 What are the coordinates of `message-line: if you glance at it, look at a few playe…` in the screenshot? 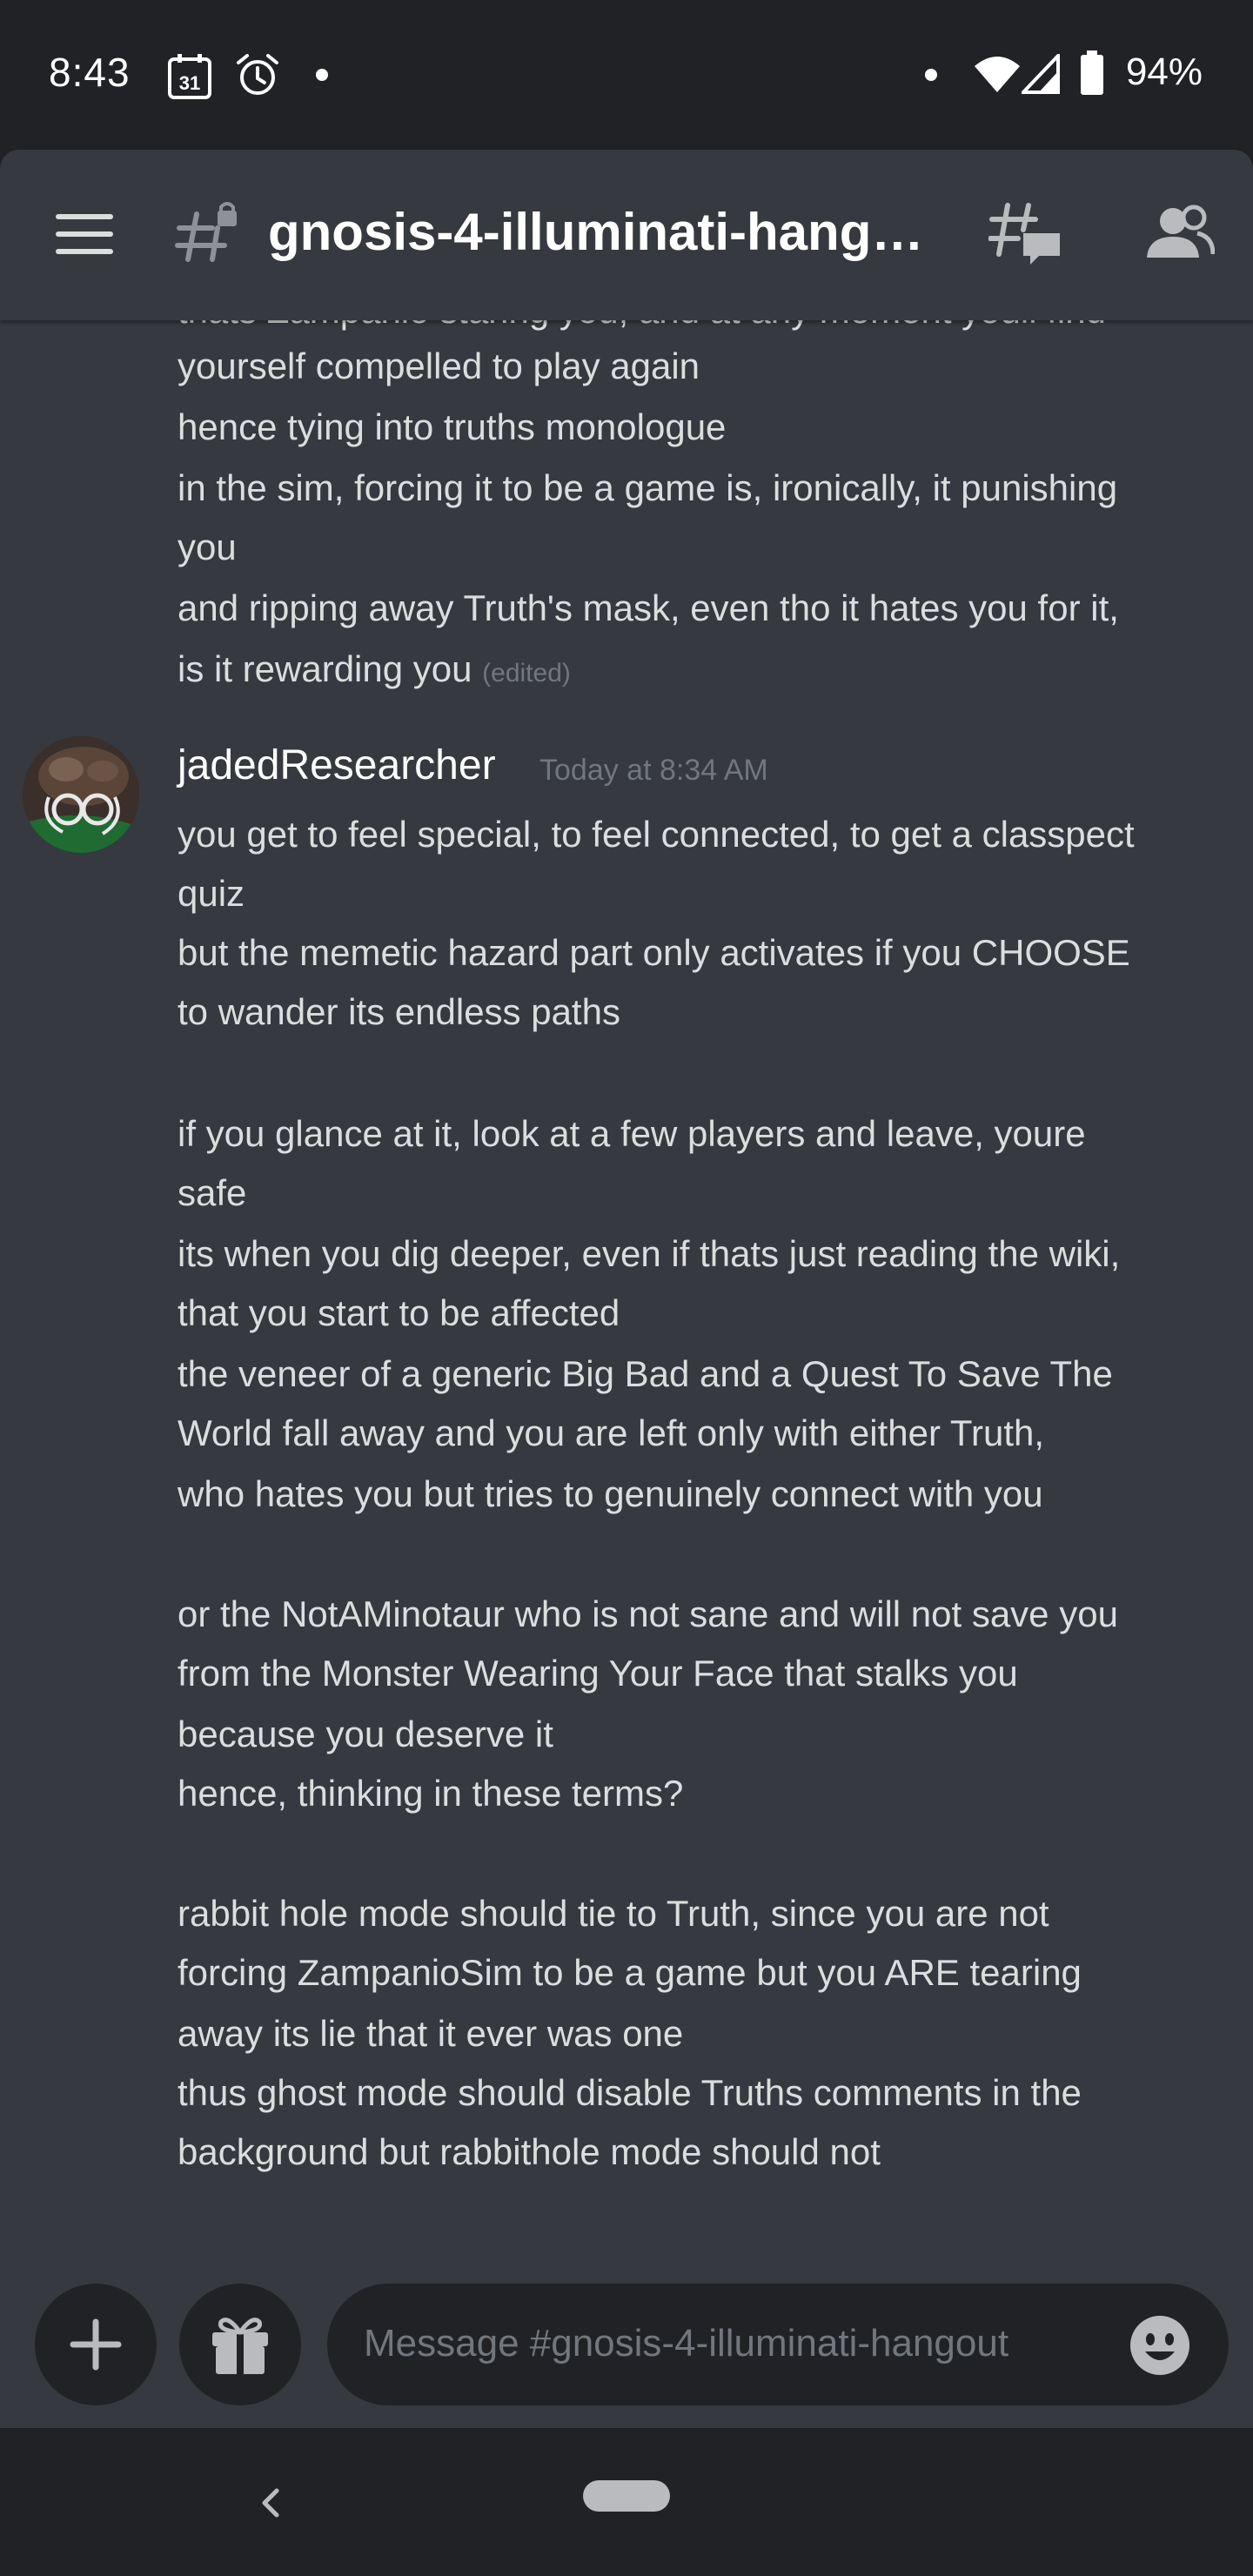 It's located at (632, 1133).